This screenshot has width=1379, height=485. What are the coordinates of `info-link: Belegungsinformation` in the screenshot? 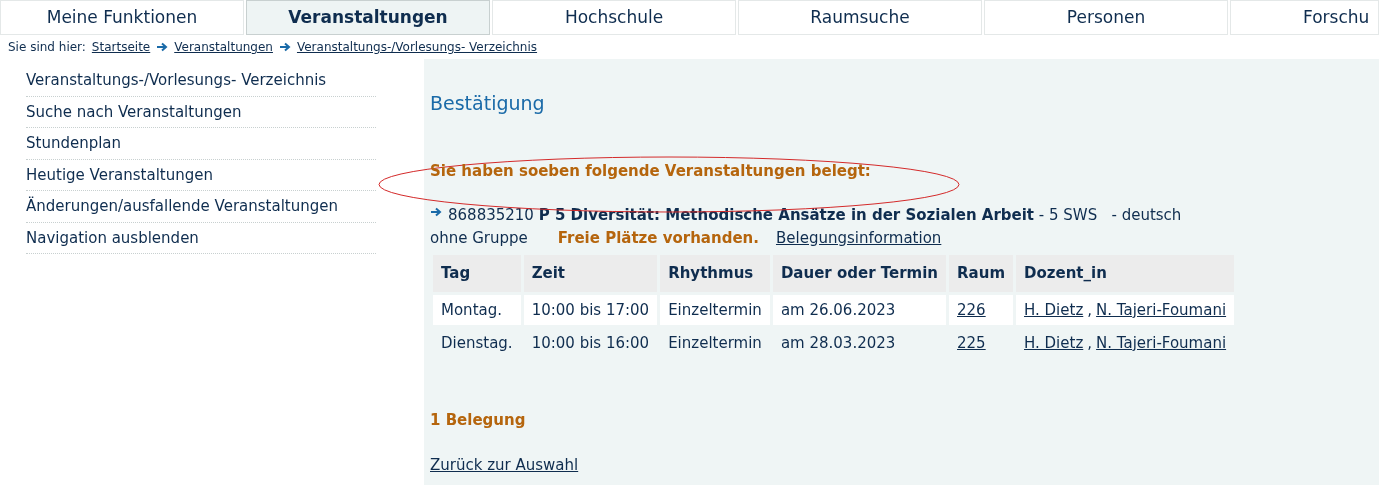 It's located at (858, 237).